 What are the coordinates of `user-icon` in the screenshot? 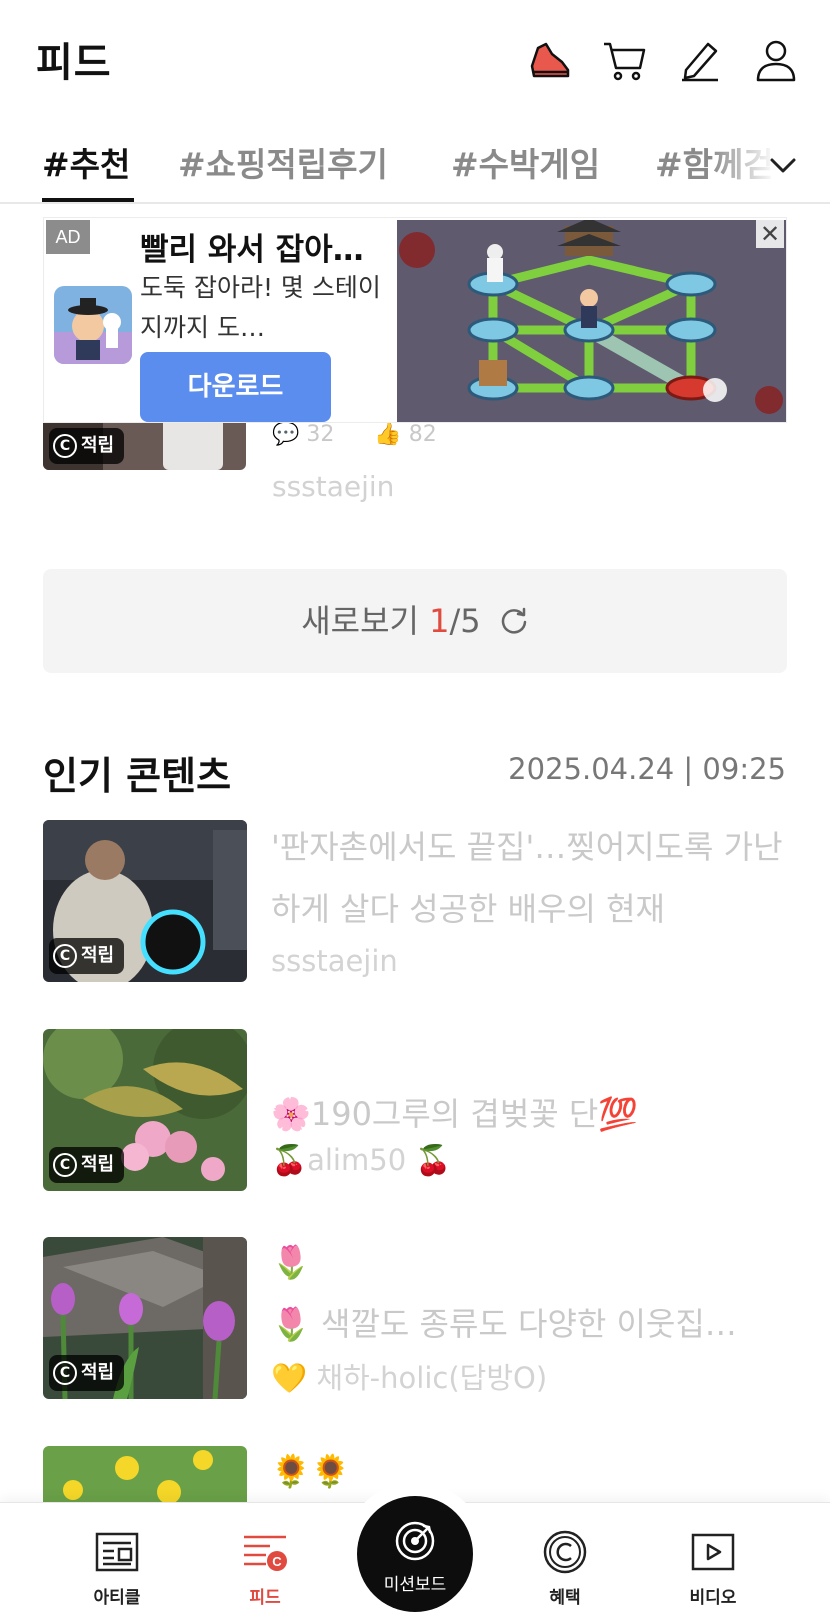 It's located at (776, 60).